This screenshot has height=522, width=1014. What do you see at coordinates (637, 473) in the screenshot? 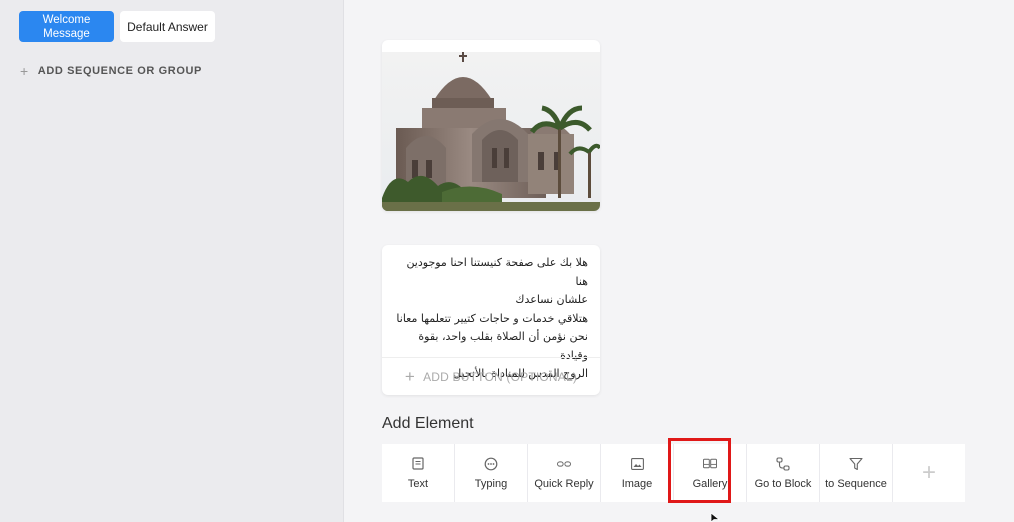
I see `add-image-button: Image` at bounding box center [637, 473].